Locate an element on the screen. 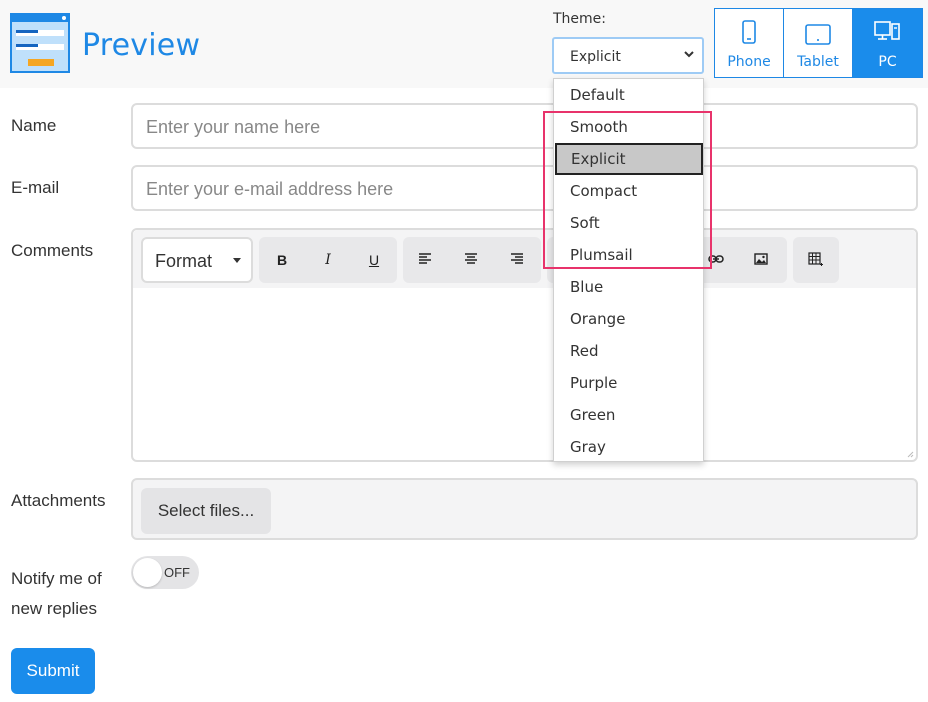  theme-option-orange: Orange is located at coordinates (628, 319).